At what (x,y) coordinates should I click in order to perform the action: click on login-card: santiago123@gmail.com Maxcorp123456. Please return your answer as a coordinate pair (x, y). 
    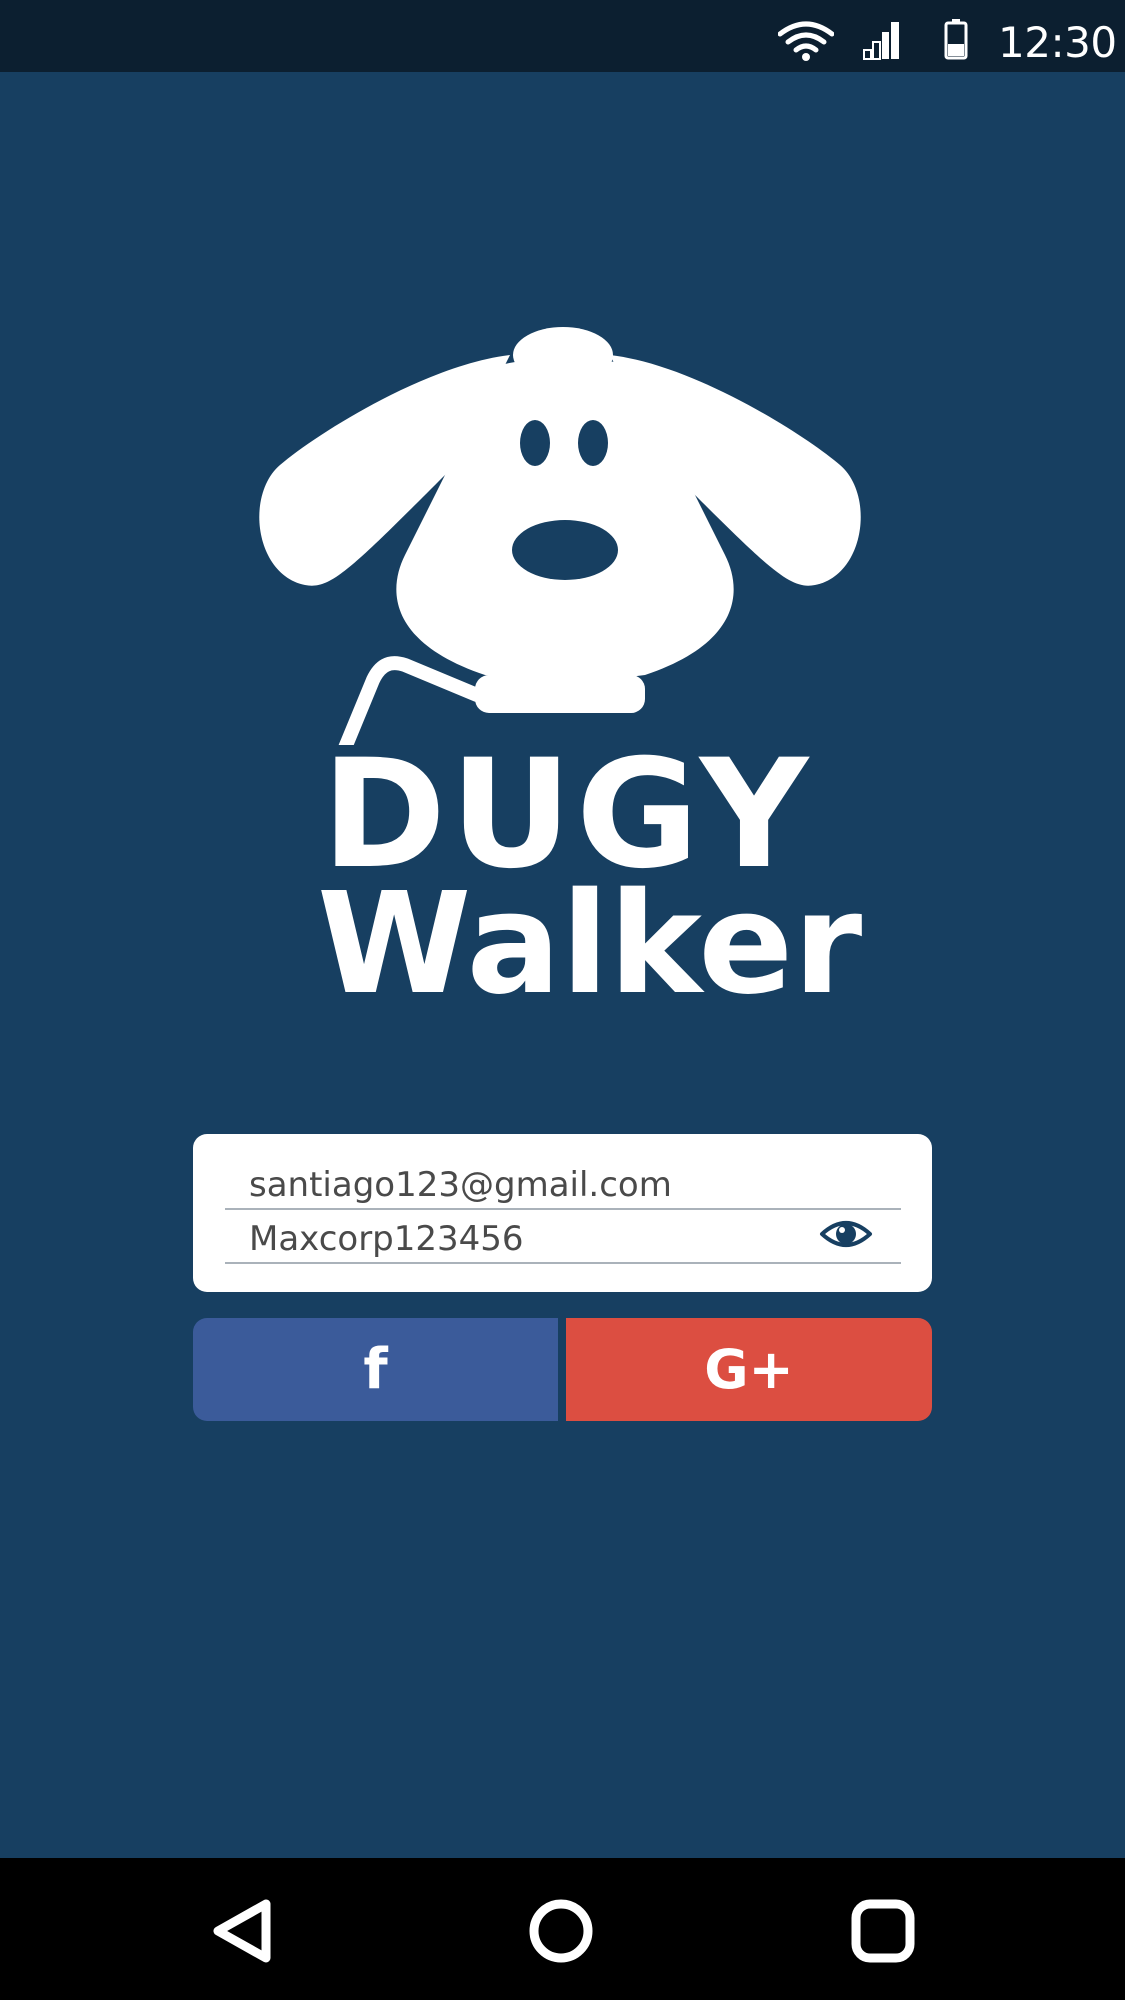
    Looking at the image, I should click on (562, 1213).